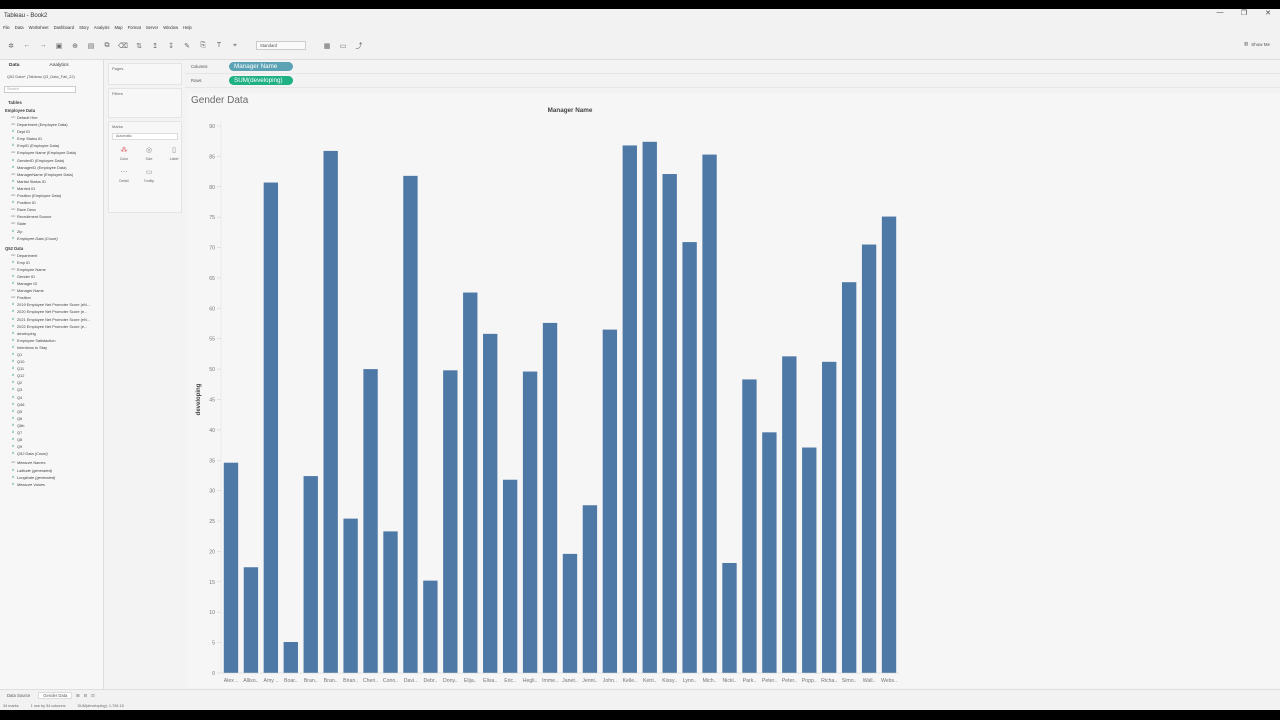 The width and height of the screenshot is (1280, 720). I want to click on q52-data-field: Department, so click(51, 255).